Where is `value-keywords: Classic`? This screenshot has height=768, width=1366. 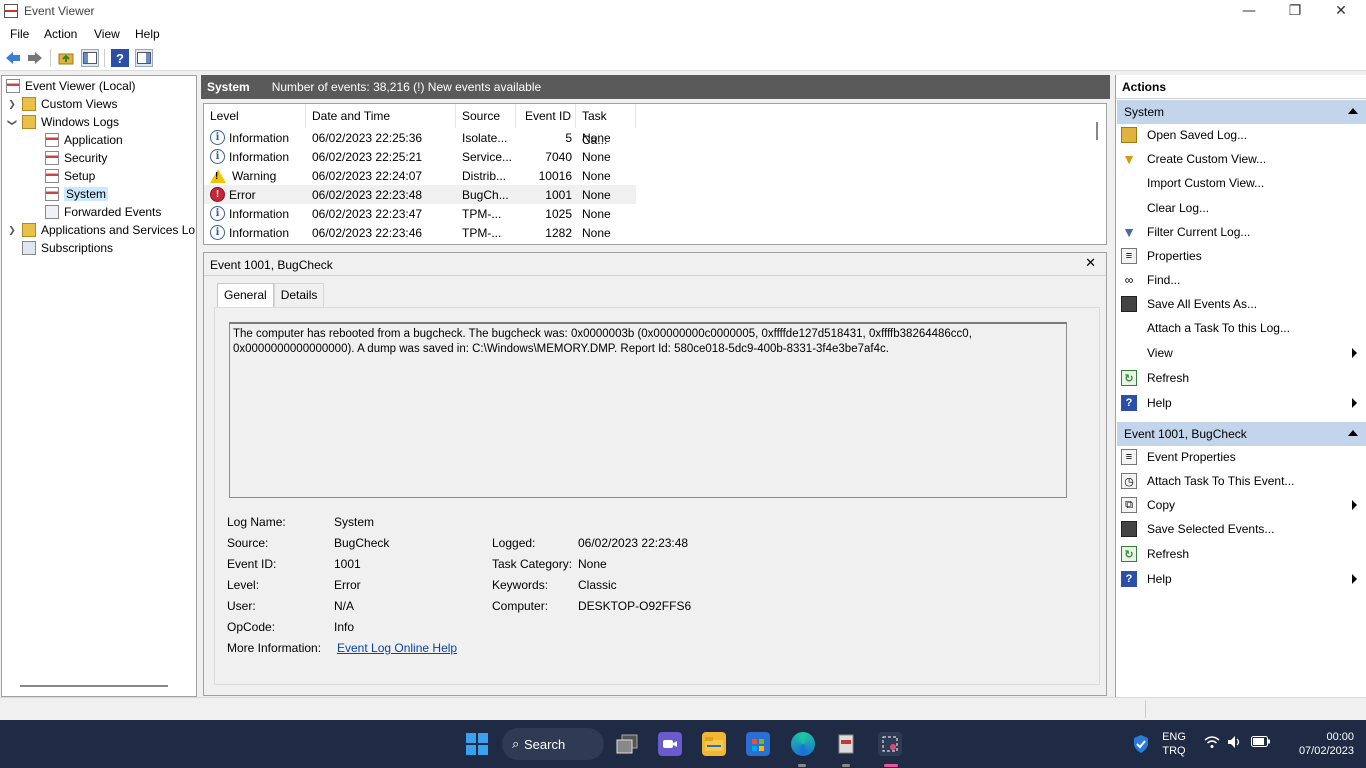
value-keywords: Classic is located at coordinates (597, 585).